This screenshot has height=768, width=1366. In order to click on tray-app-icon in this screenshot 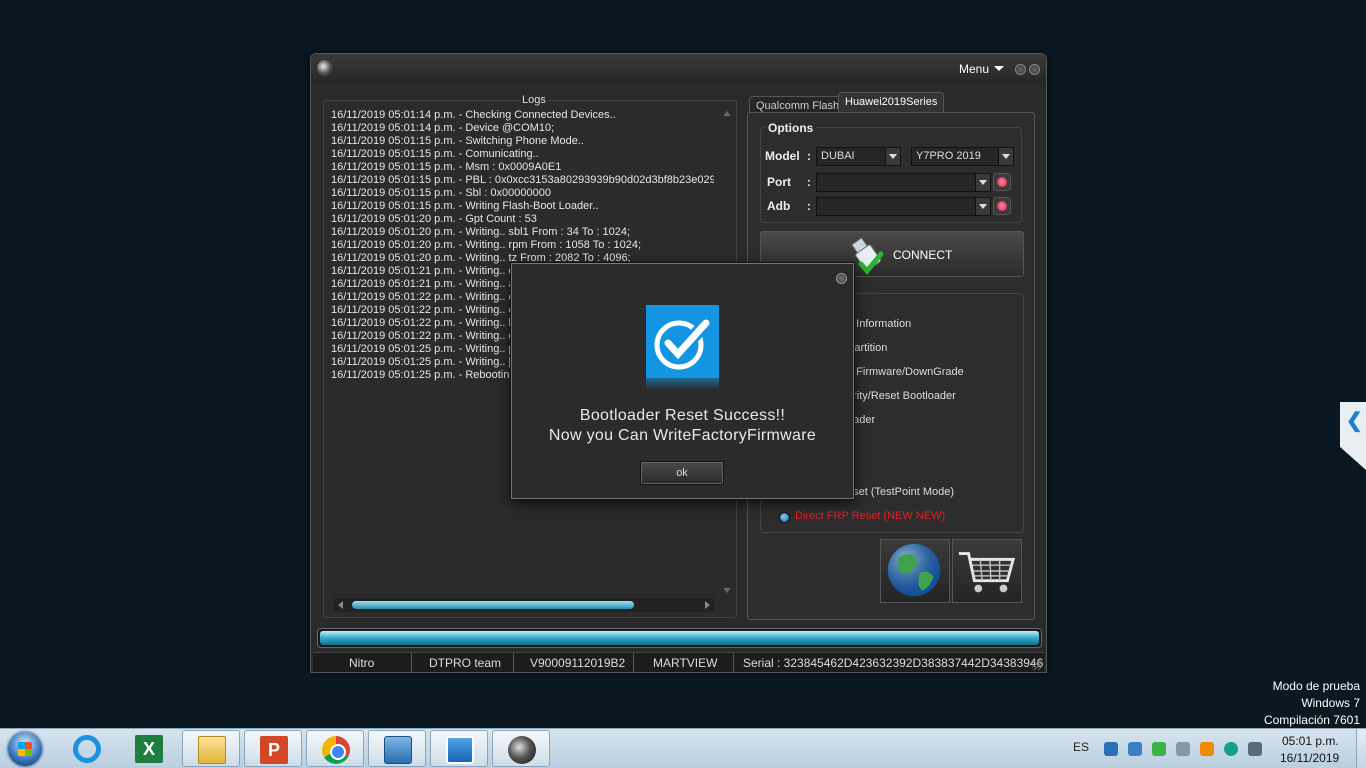, I will do `click(1111, 749)`.